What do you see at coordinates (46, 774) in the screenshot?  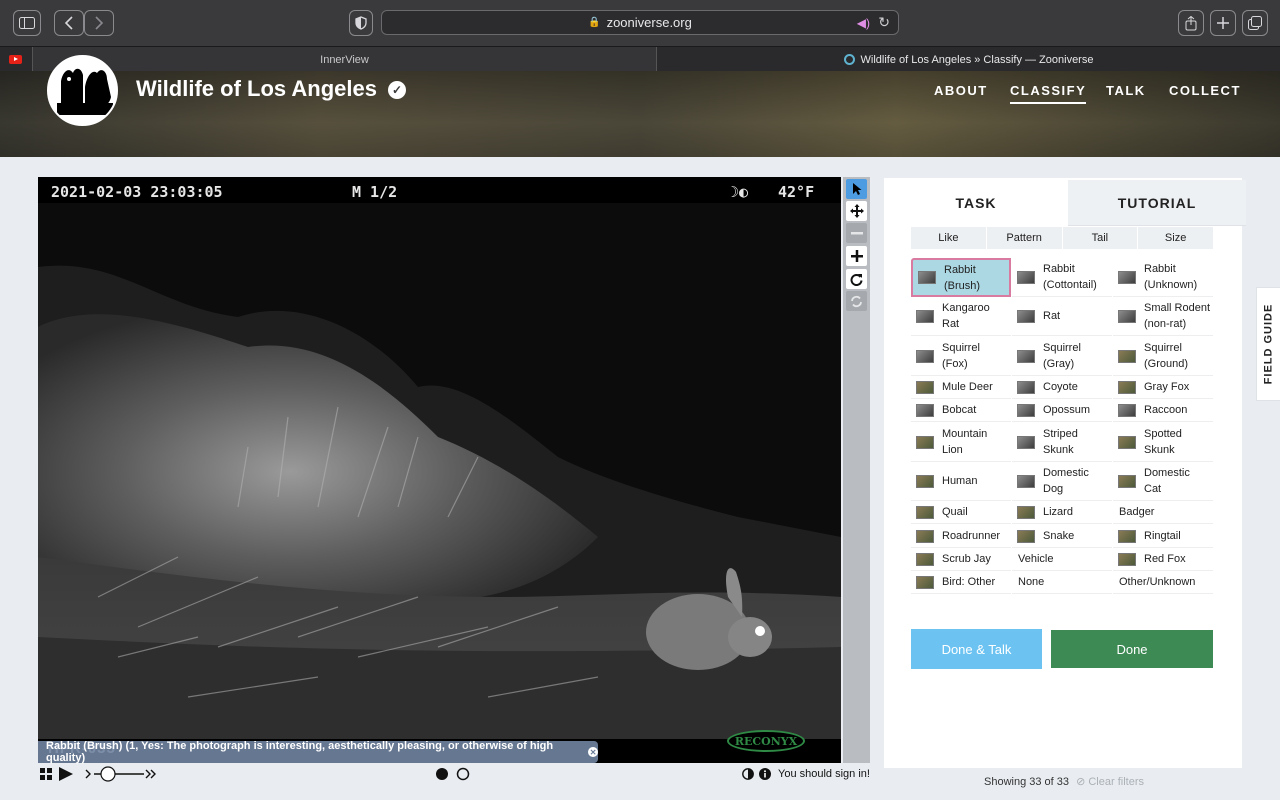 I see `grid-view-icon` at bounding box center [46, 774].